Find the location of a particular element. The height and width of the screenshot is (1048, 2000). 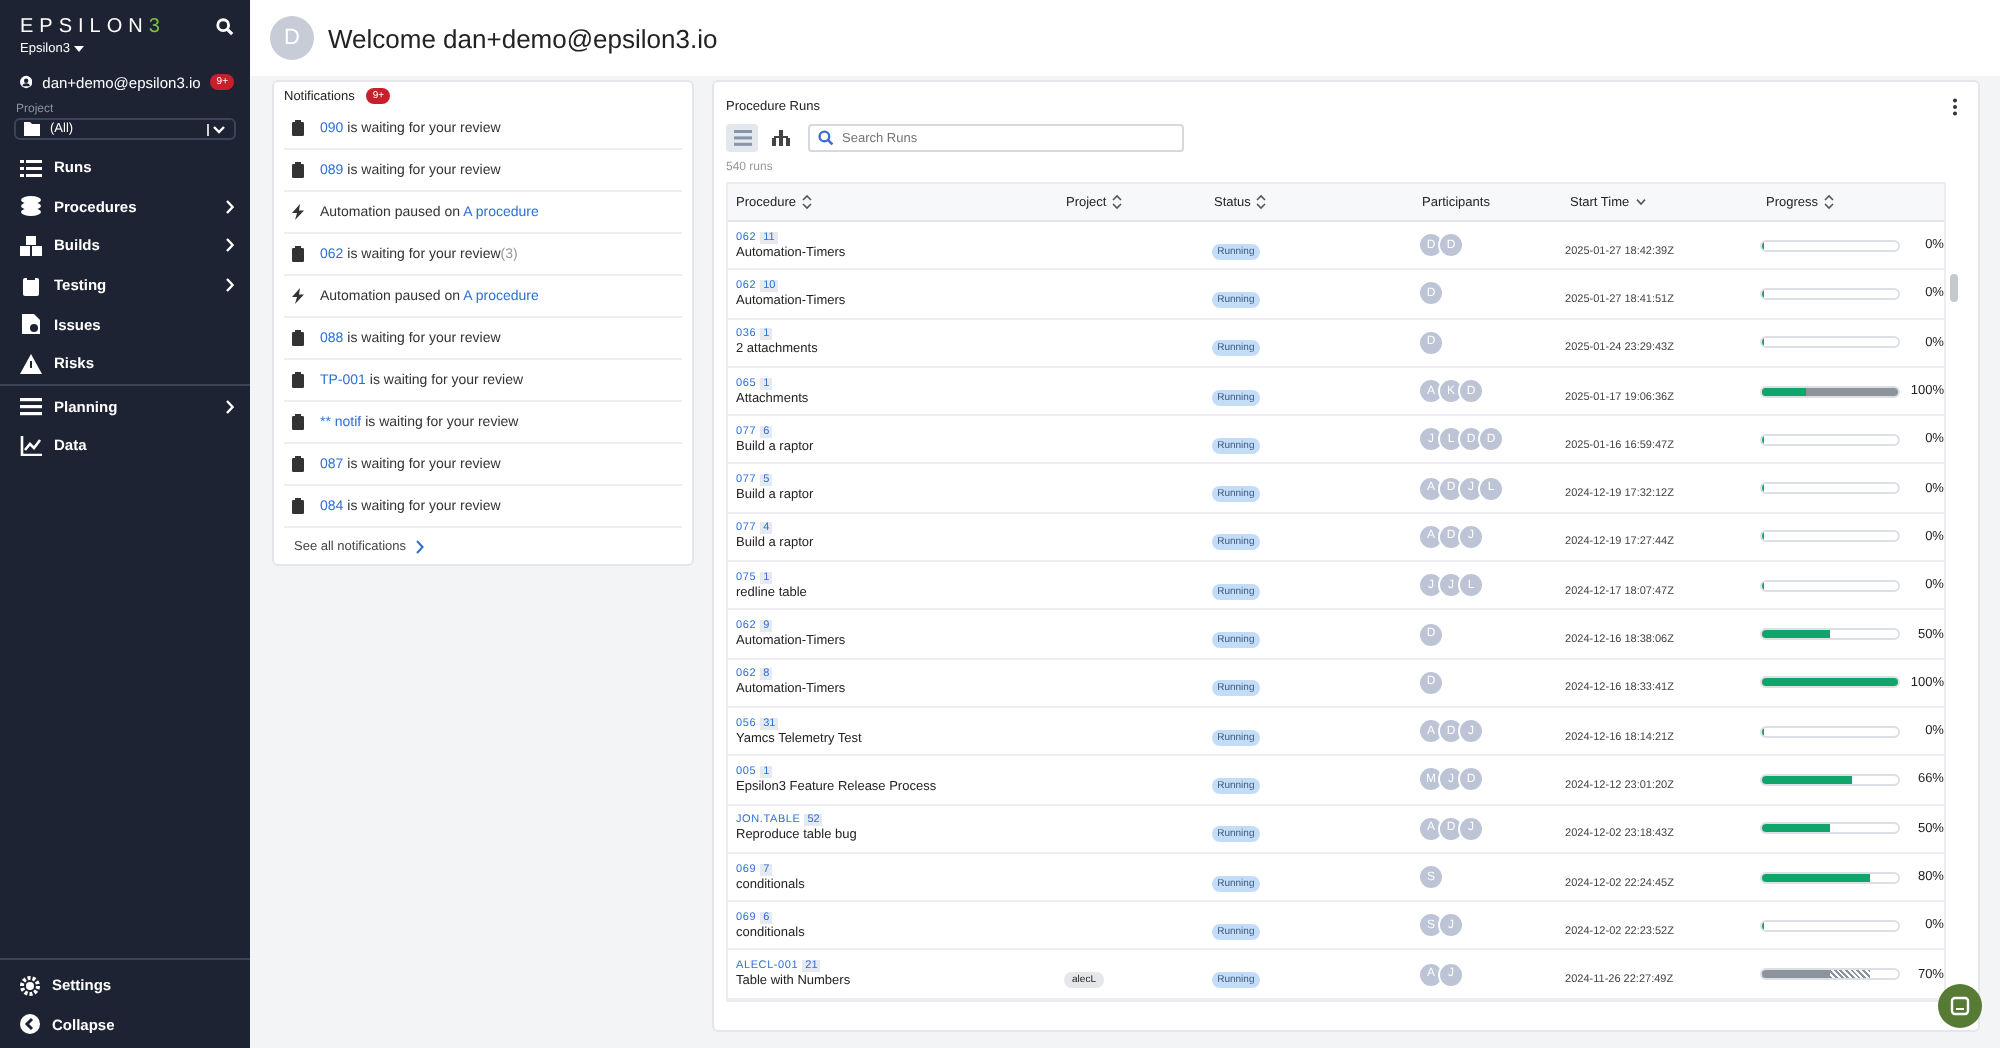

runs-icon is located at coordinates (31, 167).